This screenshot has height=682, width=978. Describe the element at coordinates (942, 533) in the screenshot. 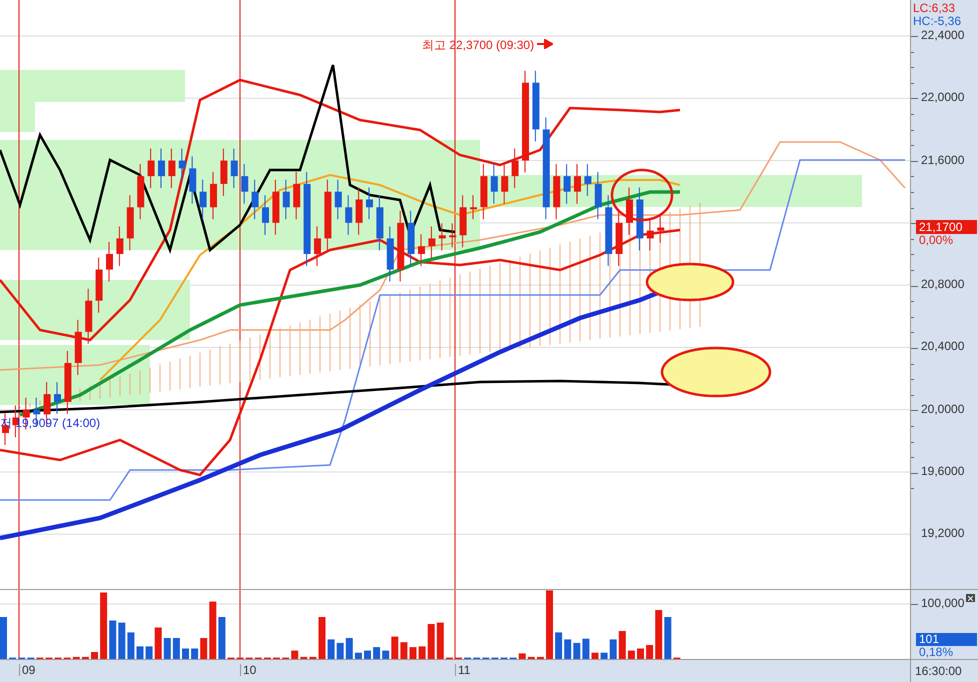

I see `price-tick-label: 19,2000` at that location.